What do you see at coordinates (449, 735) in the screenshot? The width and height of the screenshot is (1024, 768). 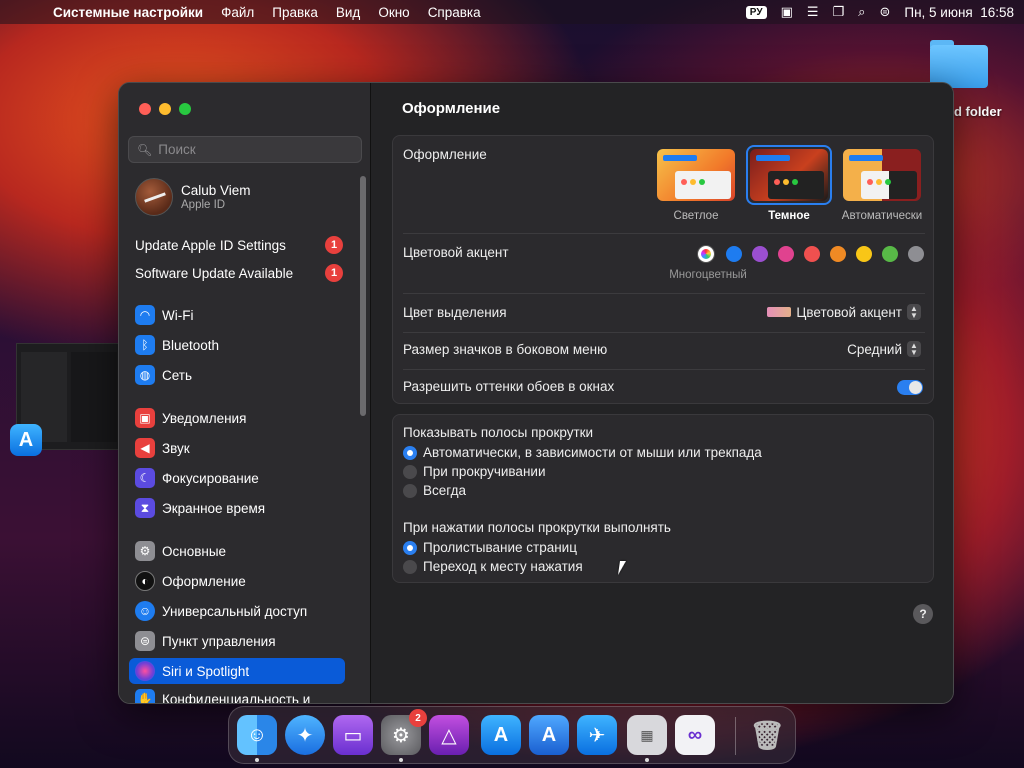 I see `affinity-icon: △` at bounding box center [449, 735].